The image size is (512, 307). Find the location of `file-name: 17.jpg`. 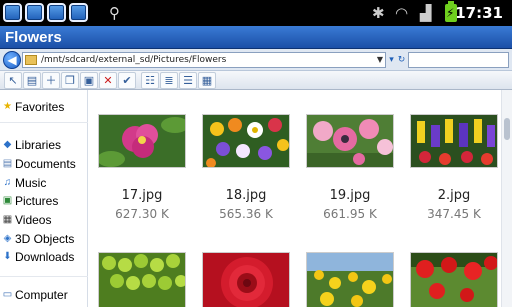

file-name: 17.jpg is located at coordinates (142, 195).